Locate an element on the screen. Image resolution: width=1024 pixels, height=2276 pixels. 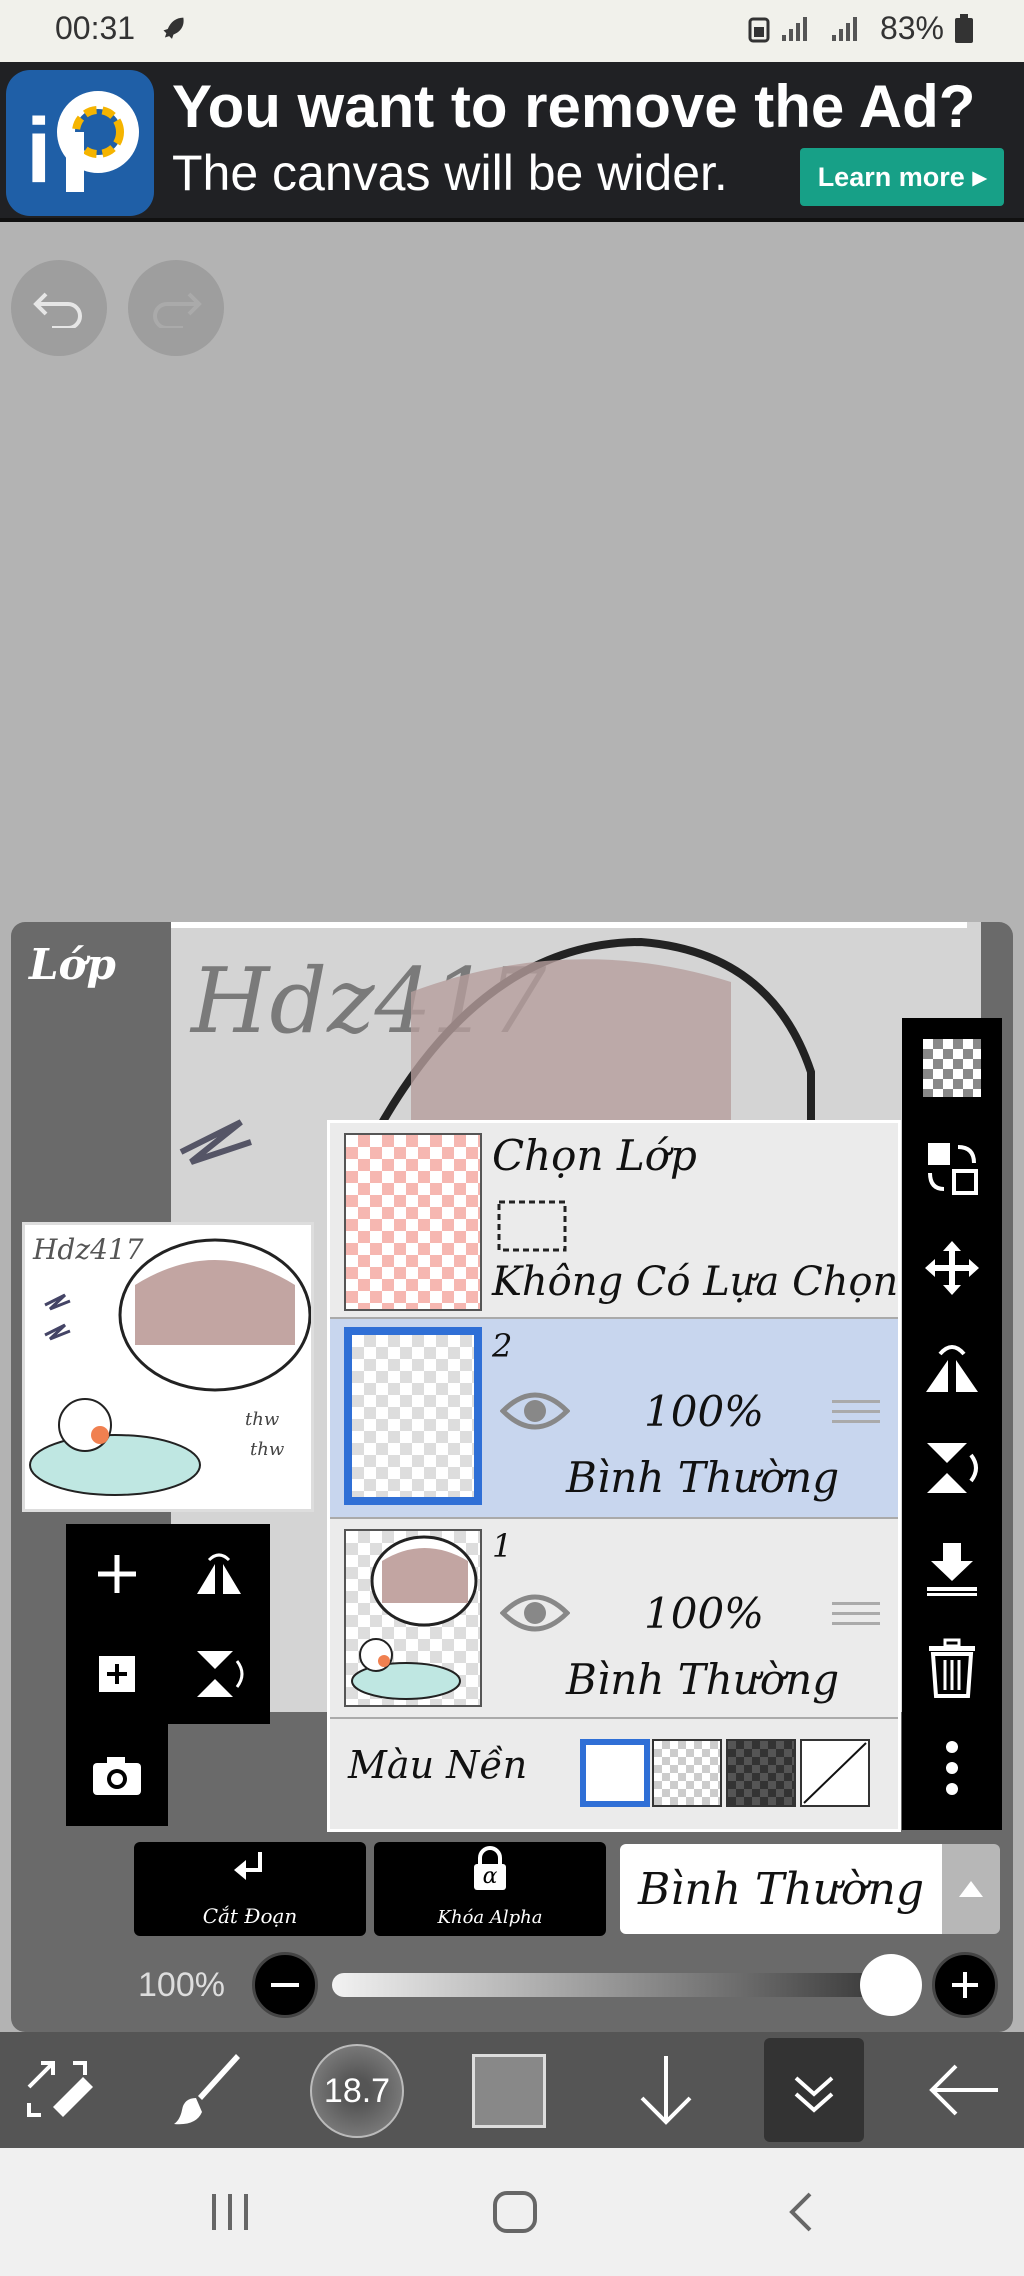
transparent-button is located at coordinates (952, 1068).